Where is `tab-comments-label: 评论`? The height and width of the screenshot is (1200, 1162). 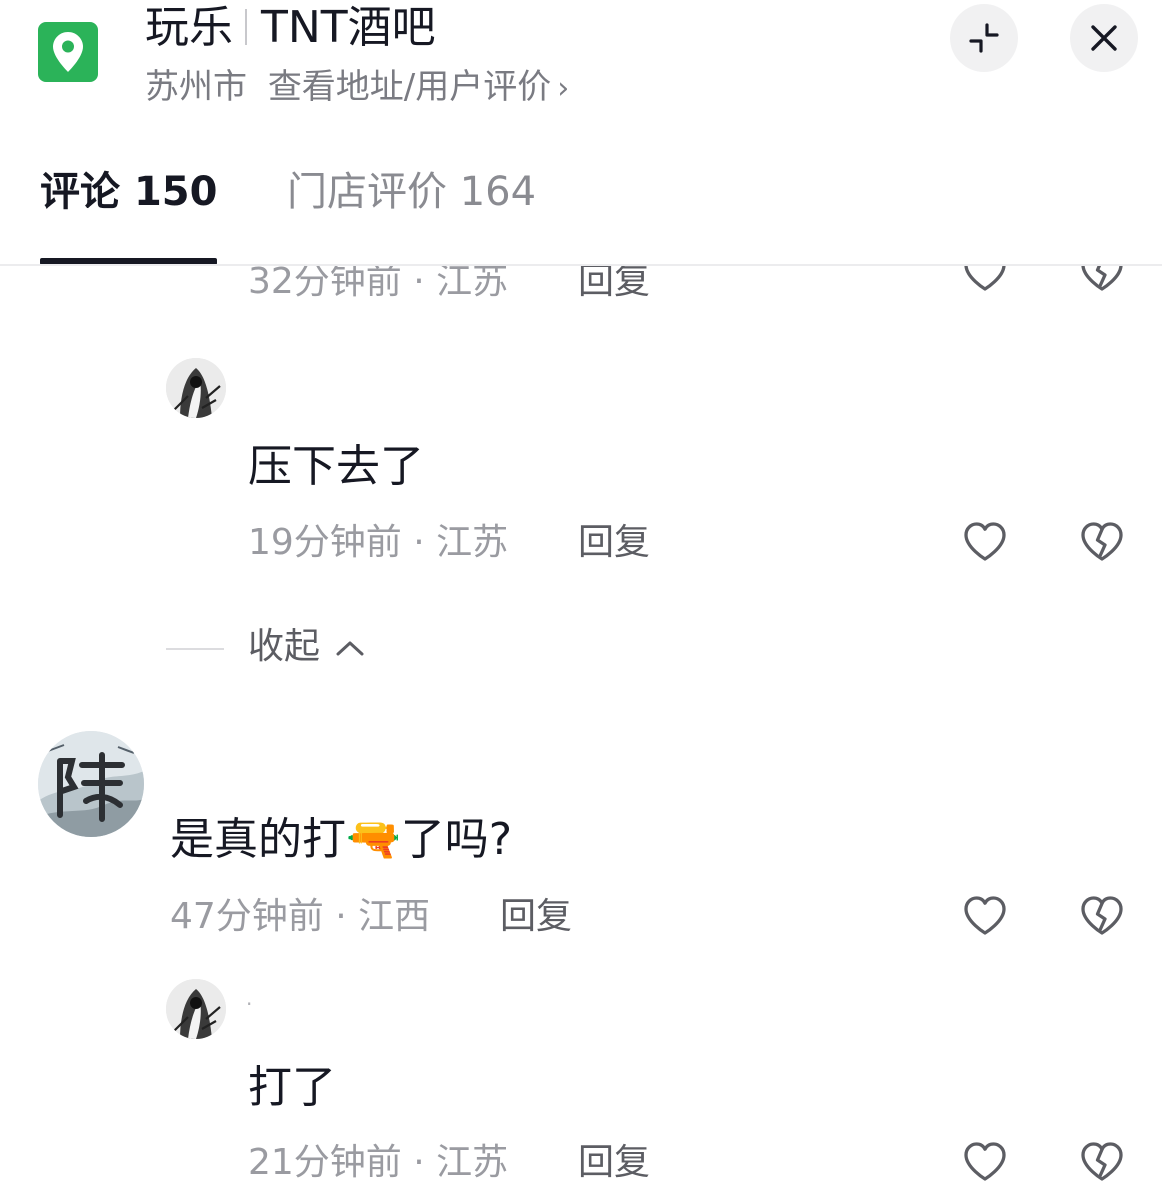 tab-comments-label: 评论 is located at coordinates (80, 192).